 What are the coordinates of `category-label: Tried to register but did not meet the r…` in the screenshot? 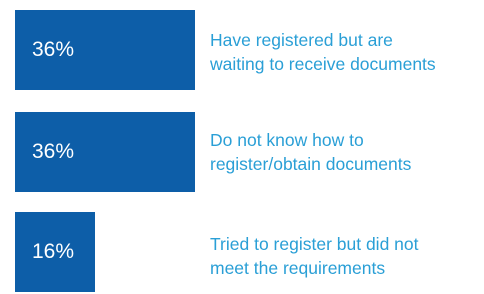 It's located at (347, 256).